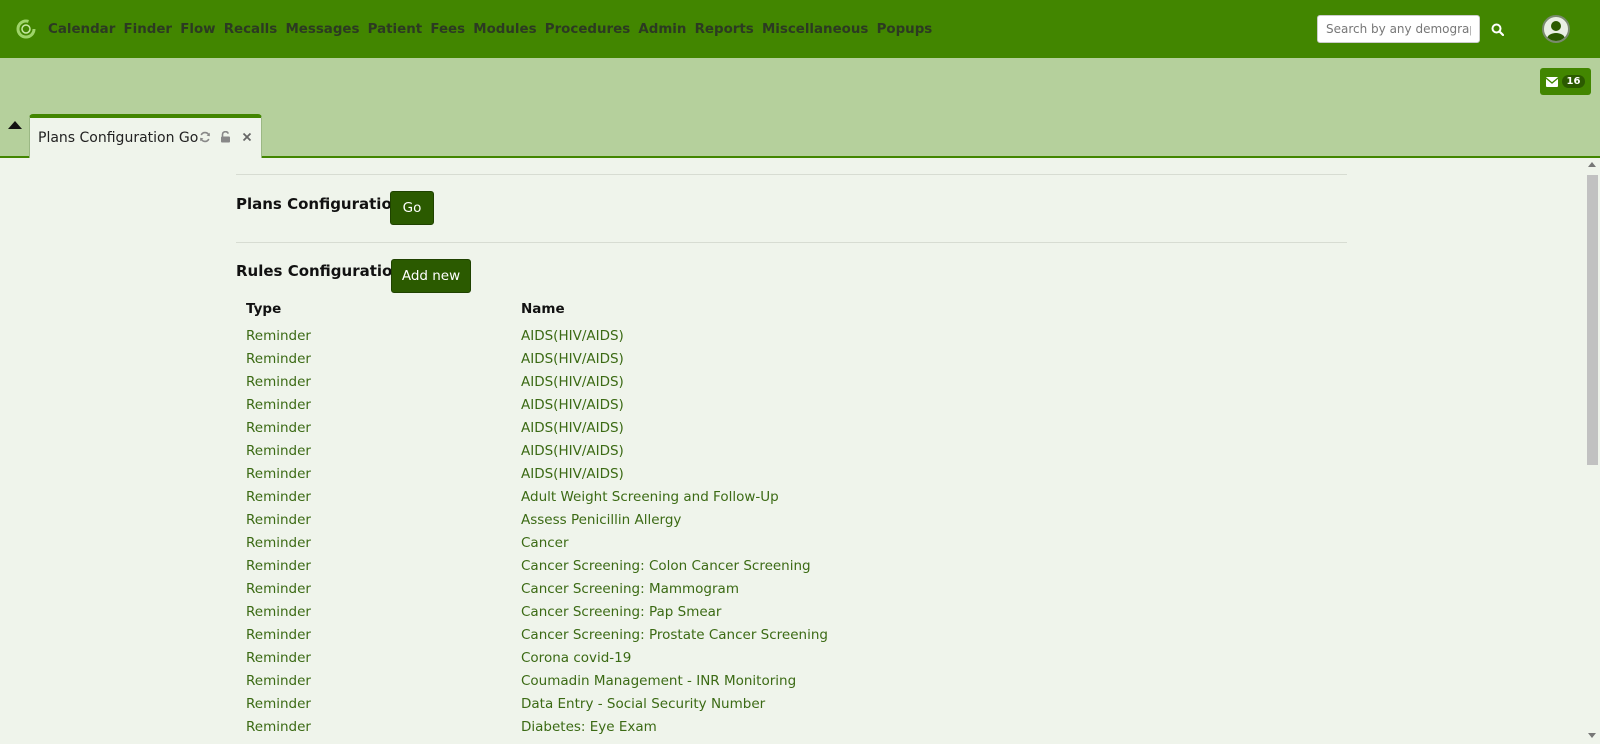  What do you see at coordinates (246, 136) in the screenshot?
I see `close-icon` at bounding box center [246, 136].